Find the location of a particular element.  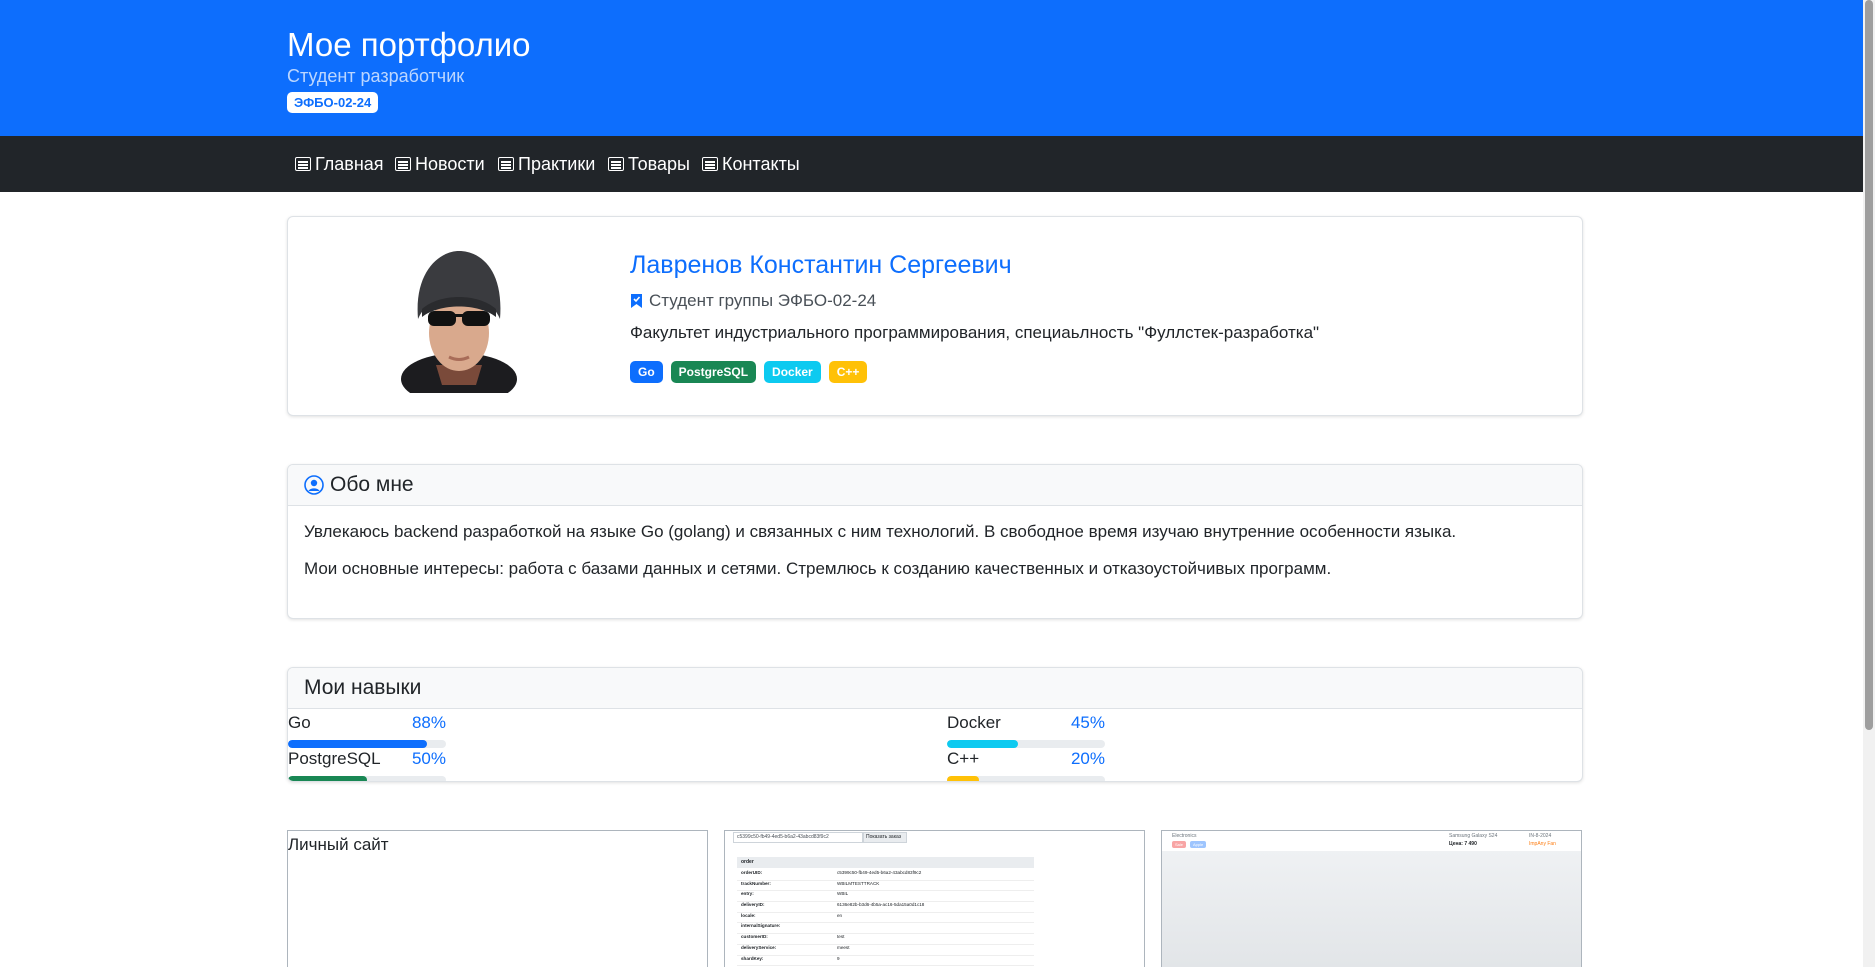

avatar is located at coordinates (459, 322).